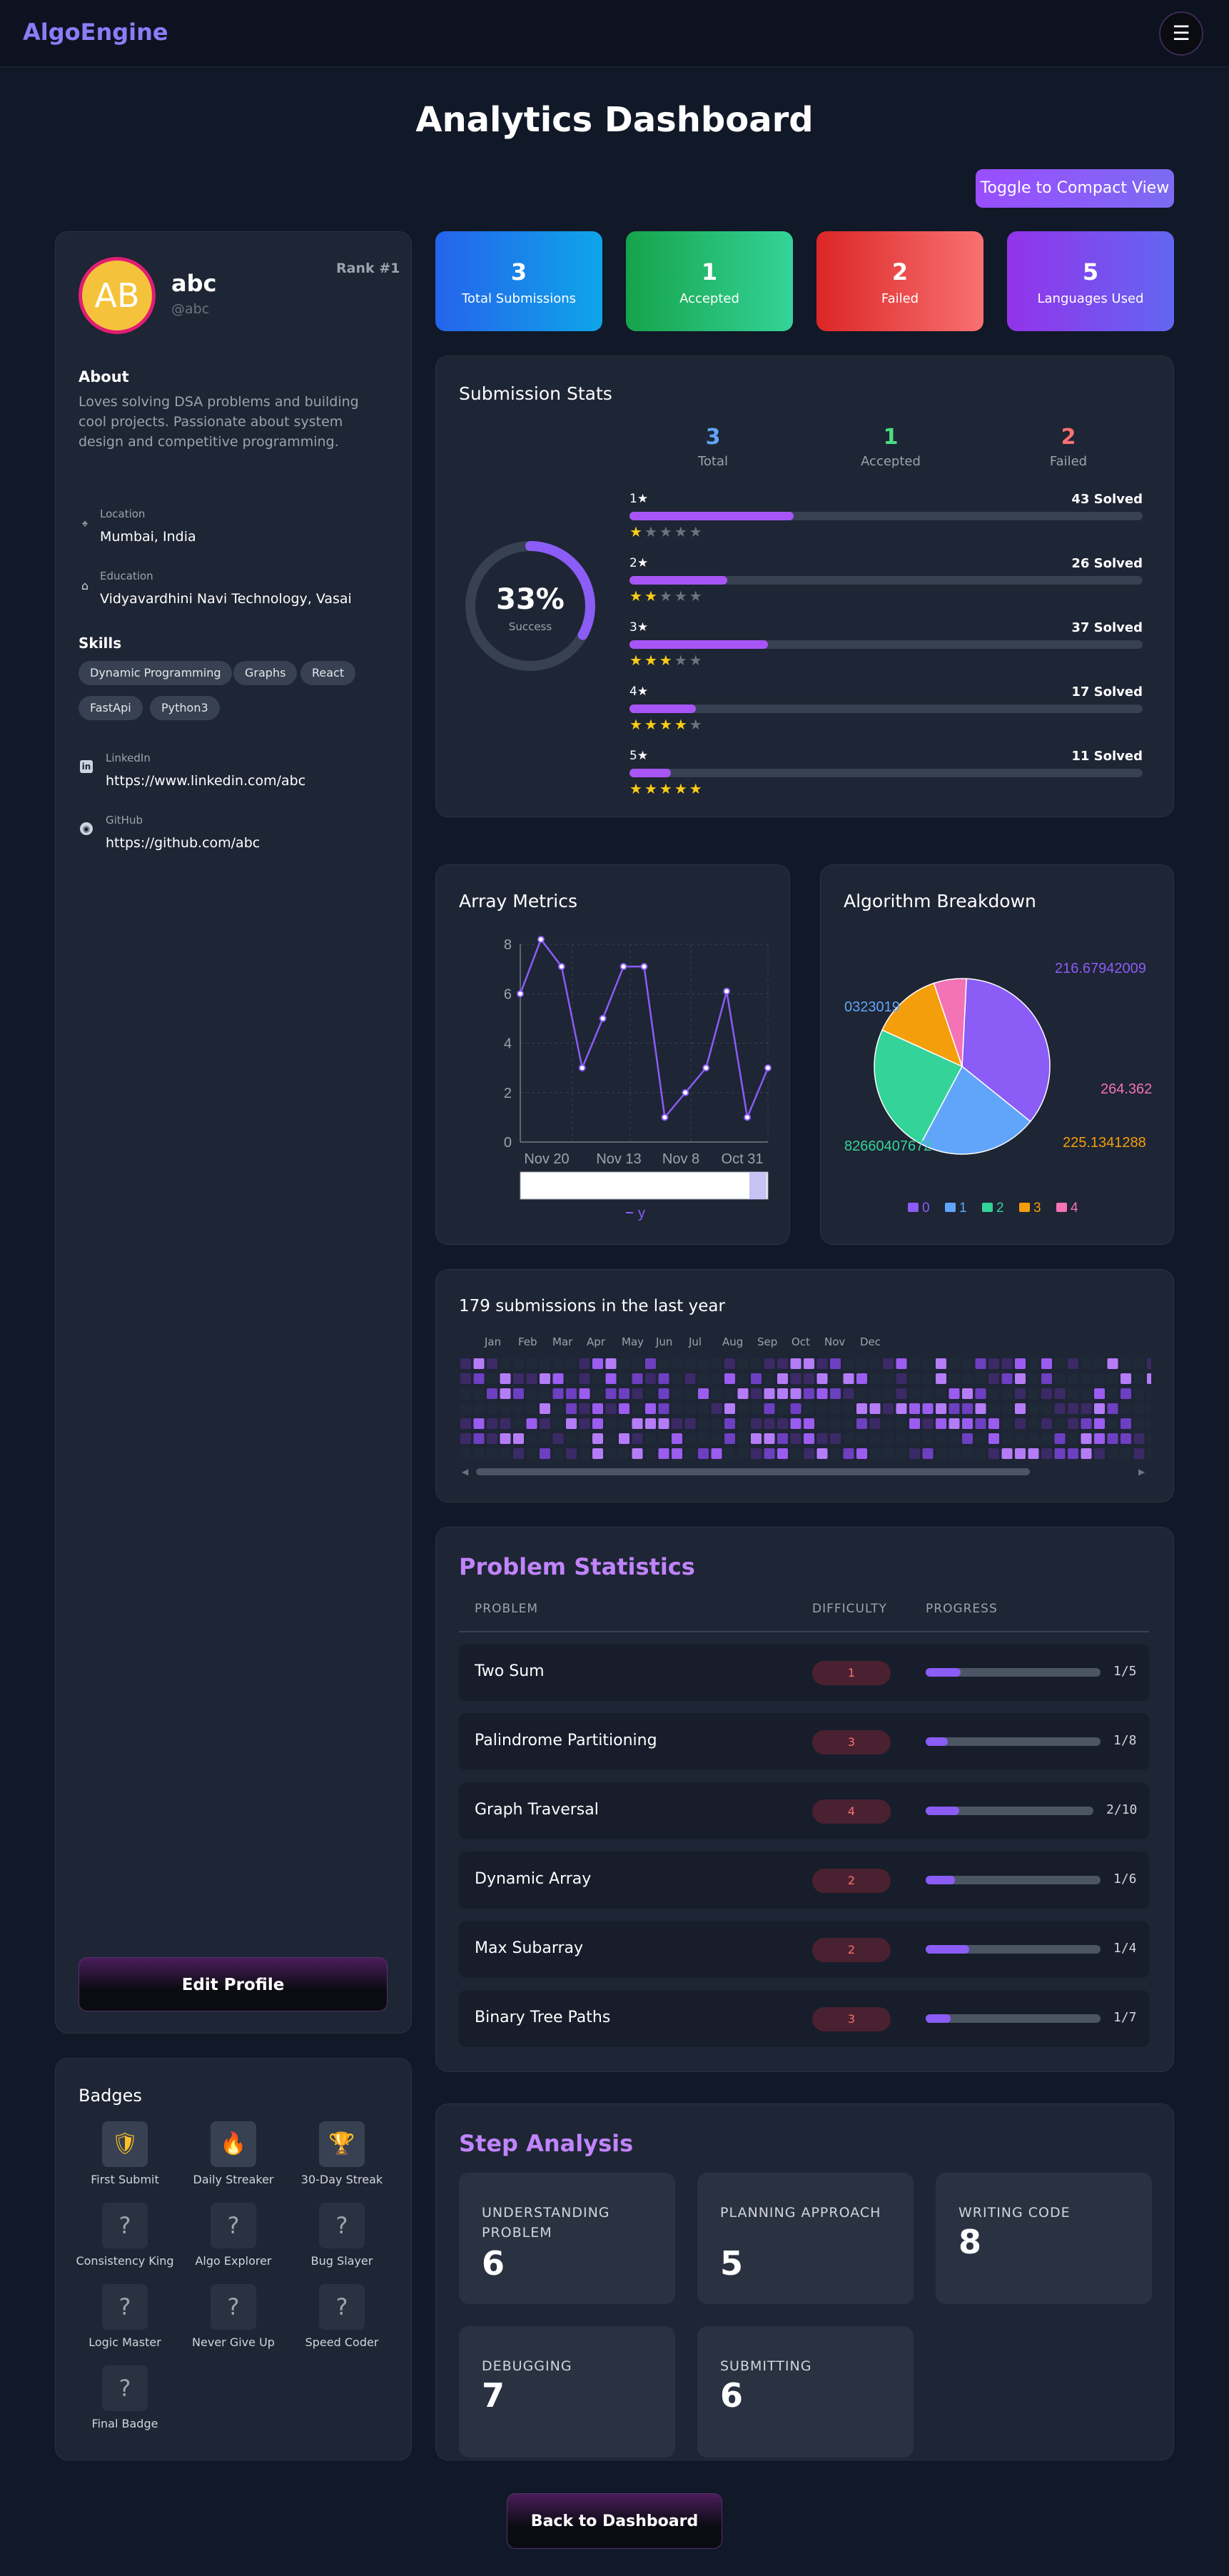  I want to click on menu-icon: ☰, so click(1181, 33).